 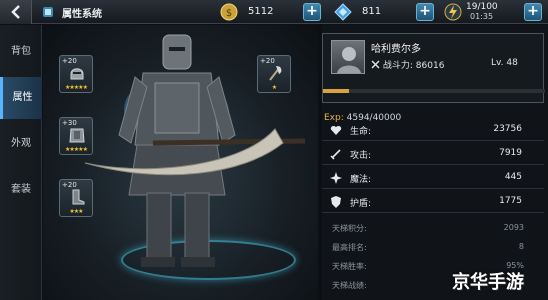 What do you see at coordinates (513, 177) in the screenshot?
I see `stat-value: 445` at bounding box center [513, 177].